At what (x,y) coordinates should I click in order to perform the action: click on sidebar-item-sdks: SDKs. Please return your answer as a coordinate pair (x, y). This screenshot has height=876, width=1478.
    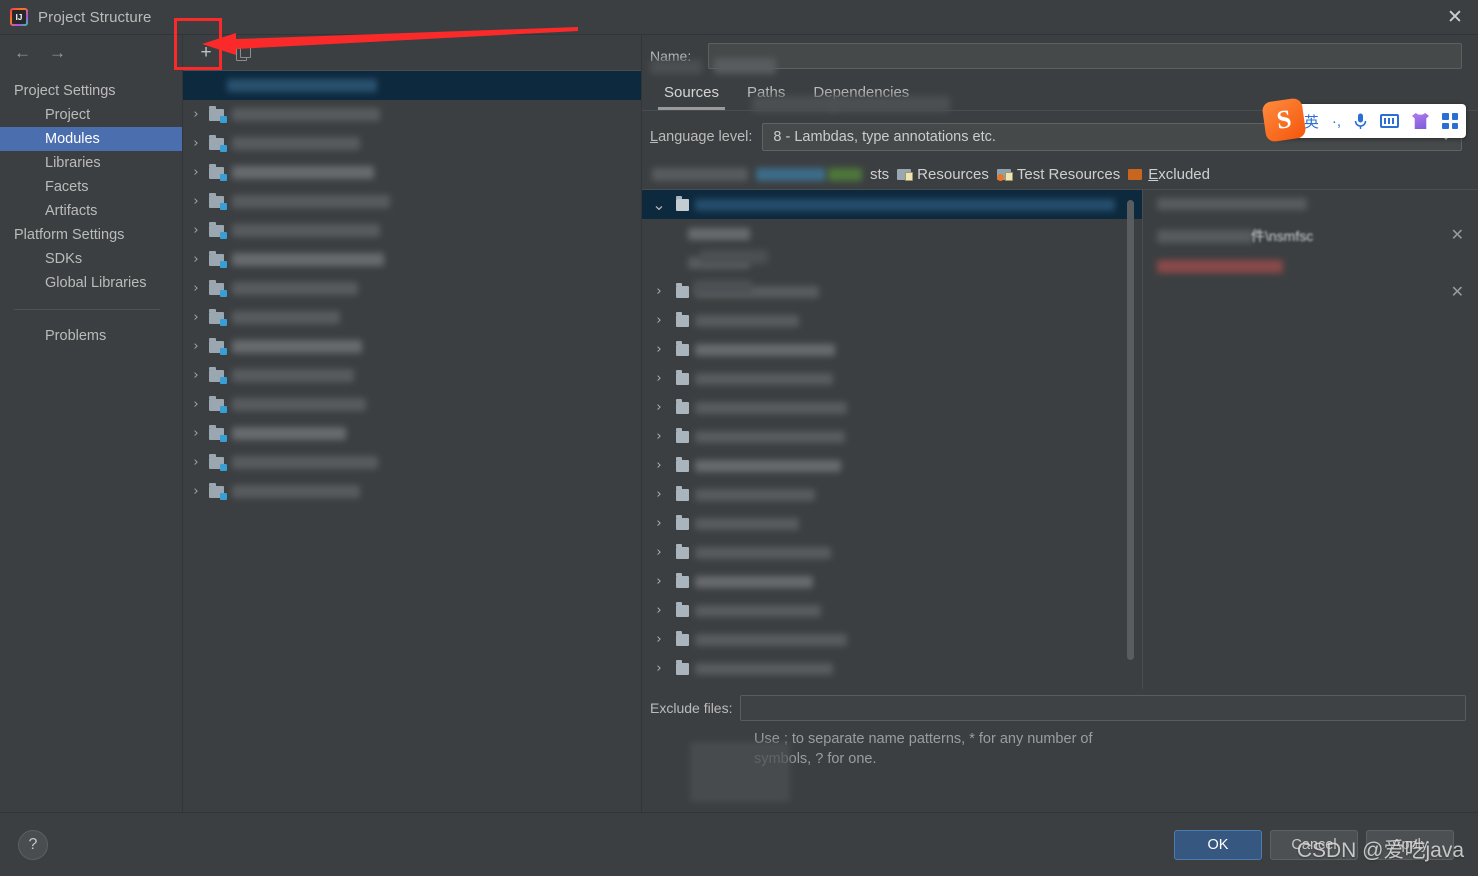
    Looking at the image, I should click on (91, 259).